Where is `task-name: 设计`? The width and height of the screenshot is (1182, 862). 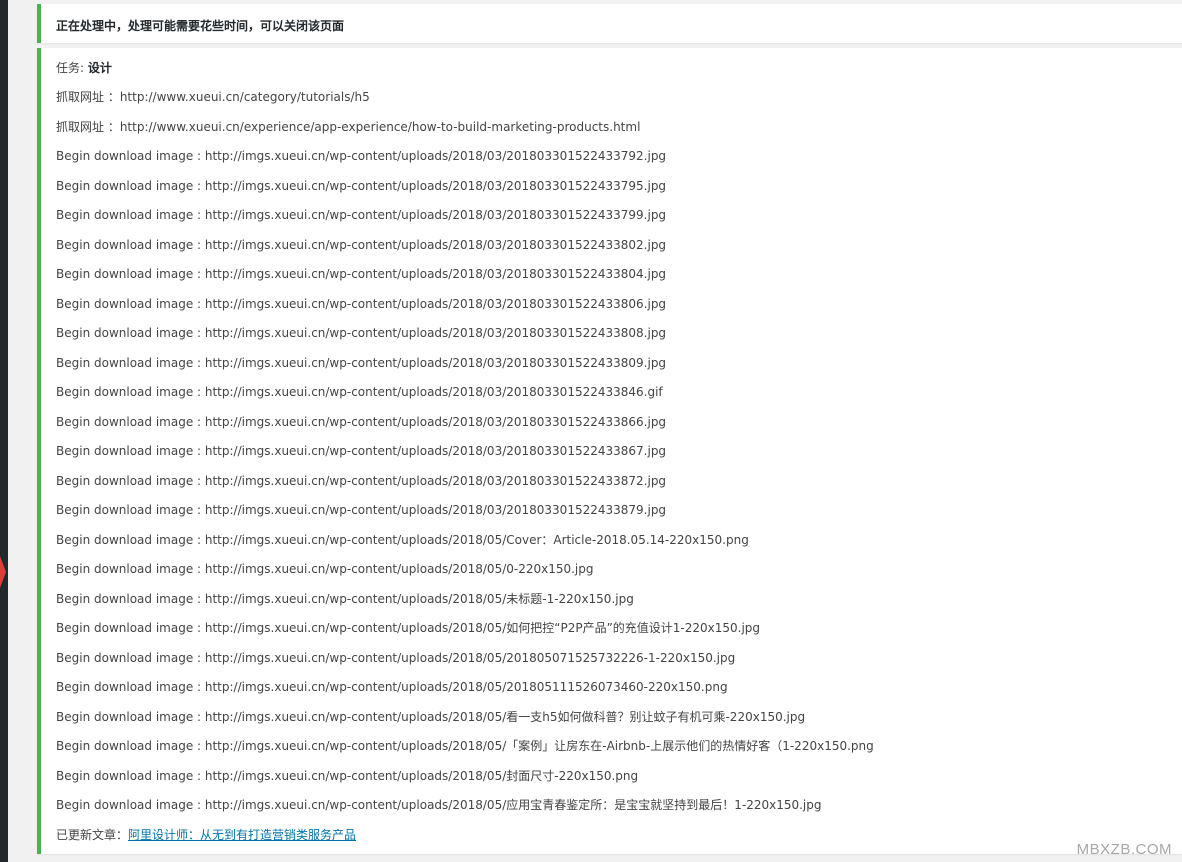
task-name: 设计 is located at coordinates (99, 68).